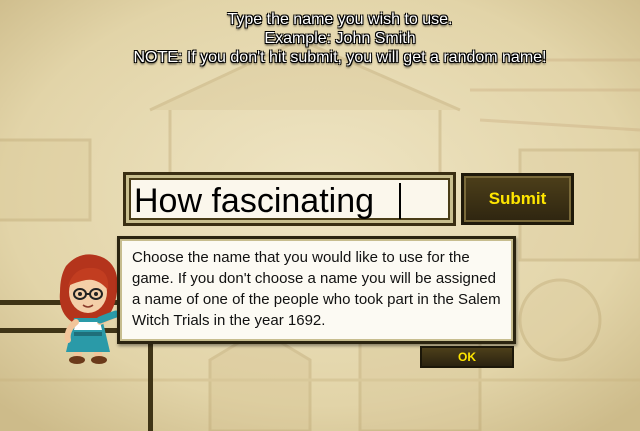 This screenshot has height=431, width=640. I want to click on text-caret, so click(400, 201).